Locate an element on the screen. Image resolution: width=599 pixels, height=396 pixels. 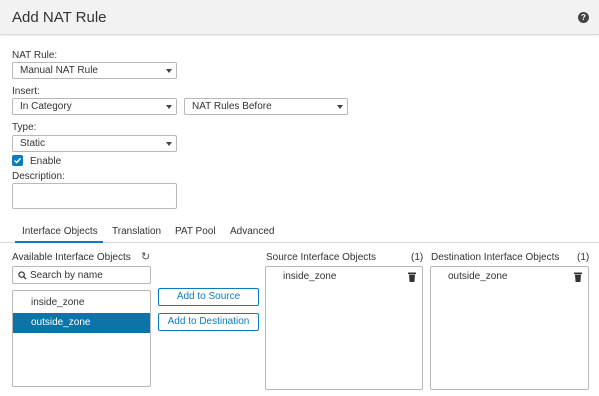
source-count: (1) is located at coordinates (417, 257).